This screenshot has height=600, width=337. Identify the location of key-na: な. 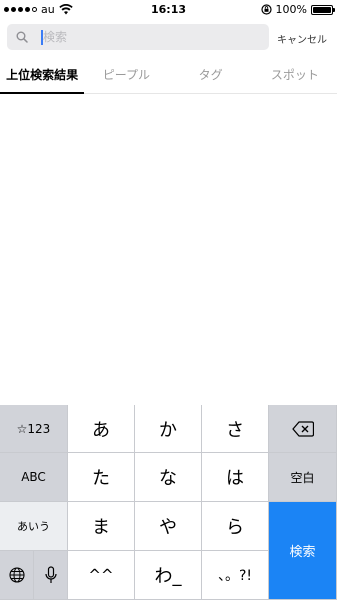
(168, 477).